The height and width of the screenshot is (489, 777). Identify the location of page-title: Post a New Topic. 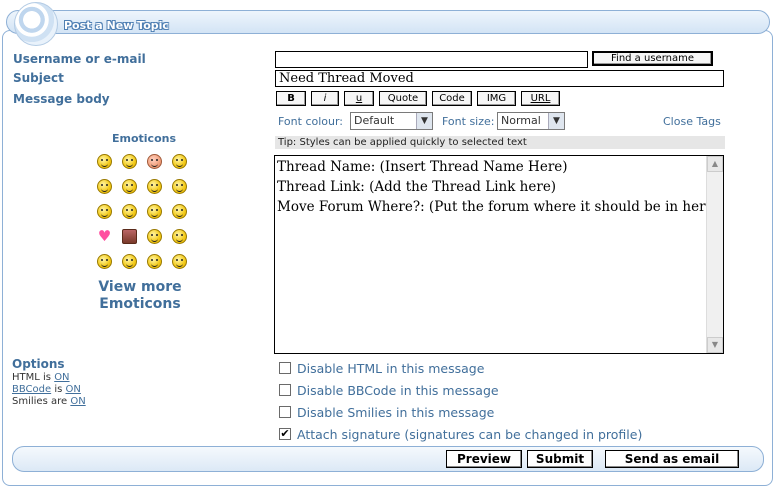
(116, 25).